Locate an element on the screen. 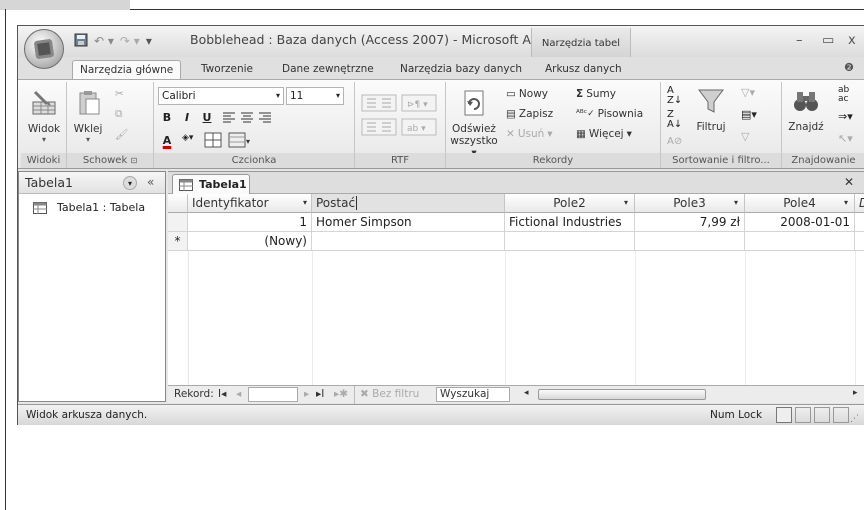  last-record-icon: ▸I is located at coordinates (320, 394).